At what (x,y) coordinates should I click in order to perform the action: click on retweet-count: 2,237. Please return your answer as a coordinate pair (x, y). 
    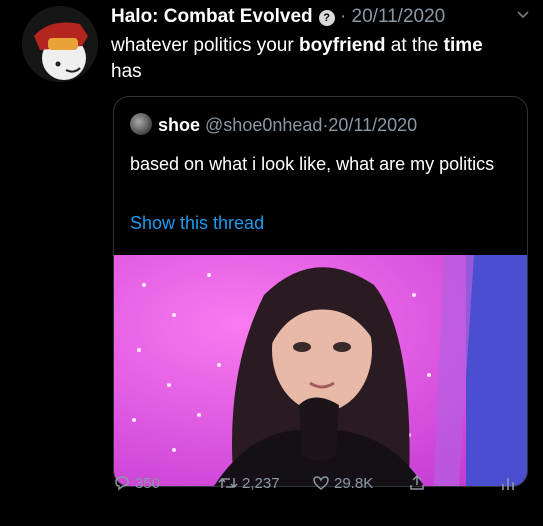
    Looking at the image, I should click on (261, 483).